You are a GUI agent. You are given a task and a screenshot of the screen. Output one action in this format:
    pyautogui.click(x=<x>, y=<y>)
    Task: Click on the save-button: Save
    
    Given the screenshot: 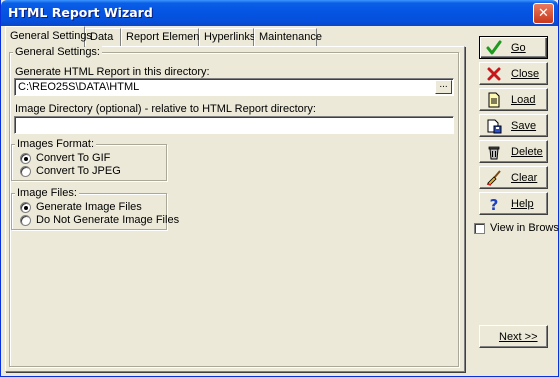 What is the action you would take?
    pyautogui.click(x=513, y=125)
    